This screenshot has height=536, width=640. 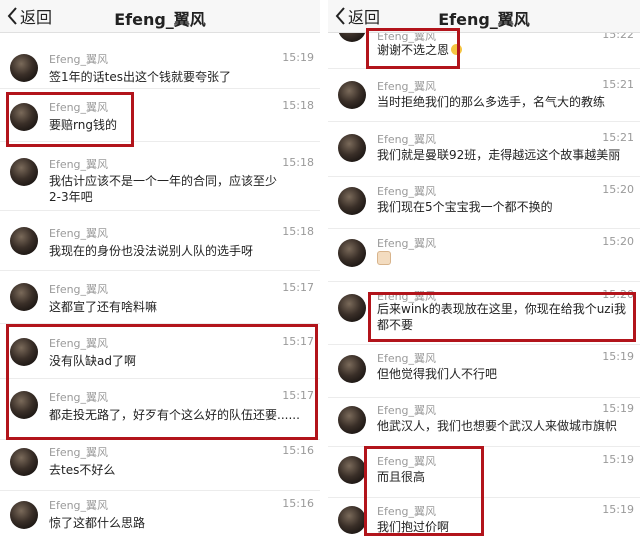 I want to click on message-text: 去tes不好么, so click(x=82, y=470).